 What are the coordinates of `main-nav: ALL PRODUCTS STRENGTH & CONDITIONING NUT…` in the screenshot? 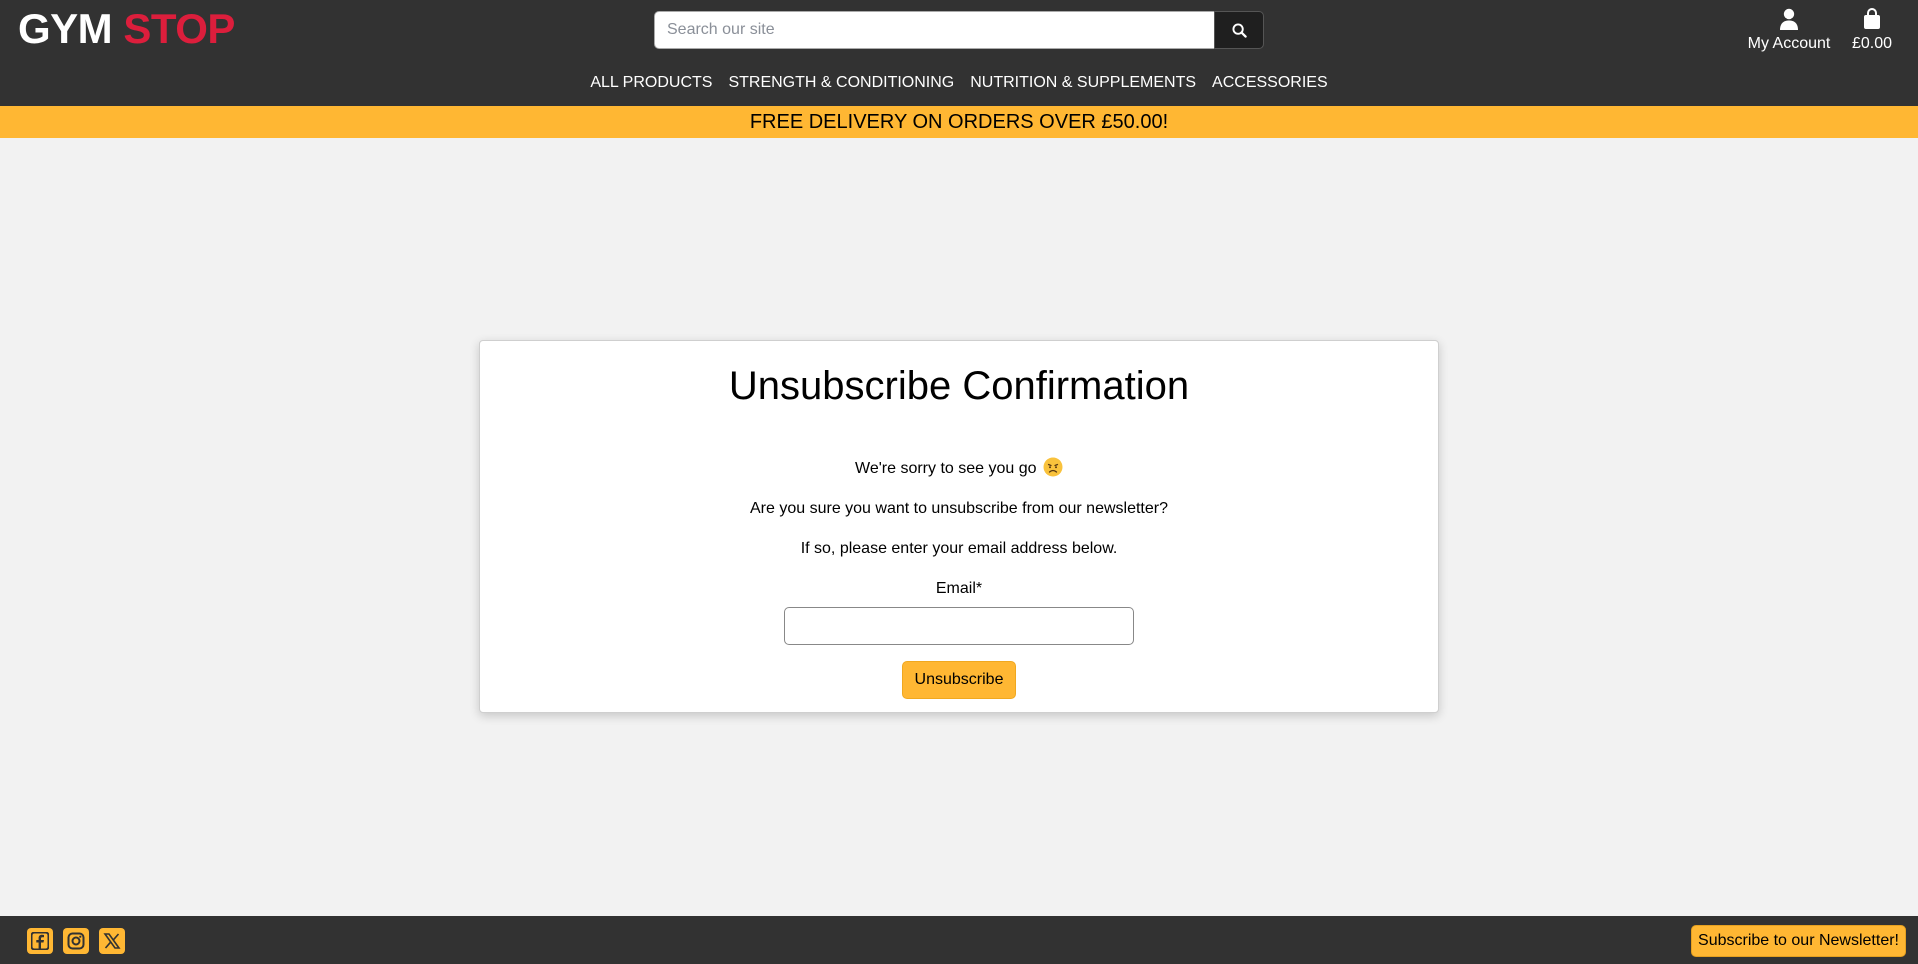 It's located at (959, 83).